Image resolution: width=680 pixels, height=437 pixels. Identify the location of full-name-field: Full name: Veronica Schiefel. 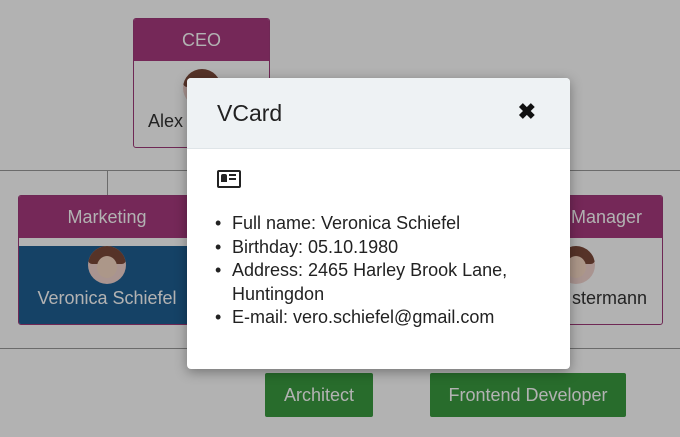
(373, 224).